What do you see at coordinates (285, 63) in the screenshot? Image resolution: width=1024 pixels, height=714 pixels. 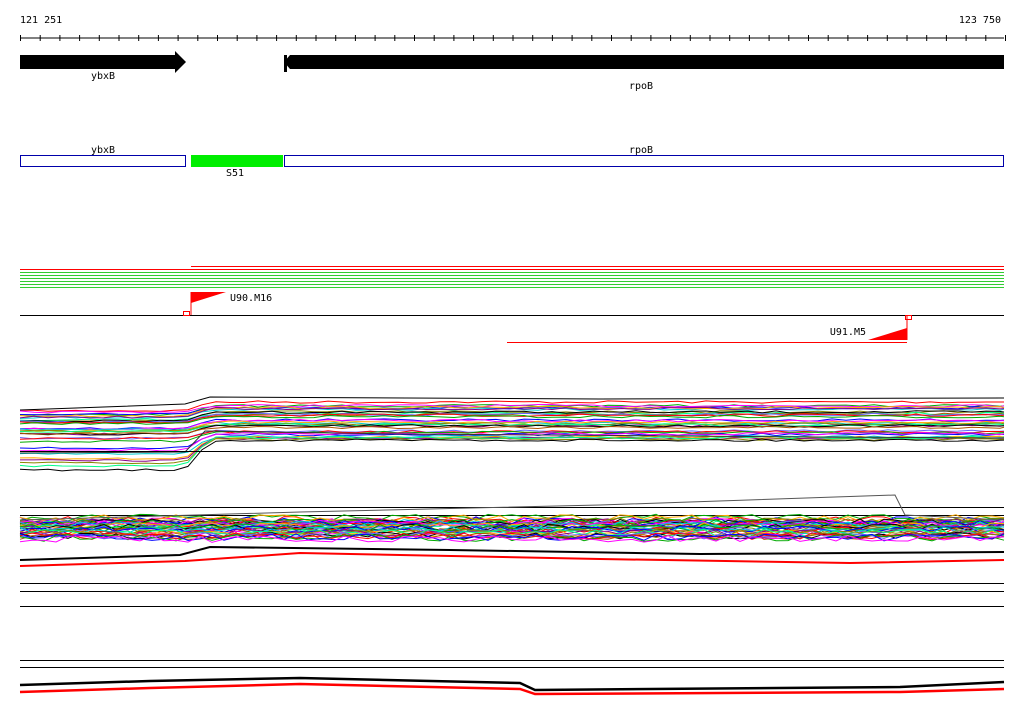 I see `gene-rpoB-start` at bounding box center [285, 63].